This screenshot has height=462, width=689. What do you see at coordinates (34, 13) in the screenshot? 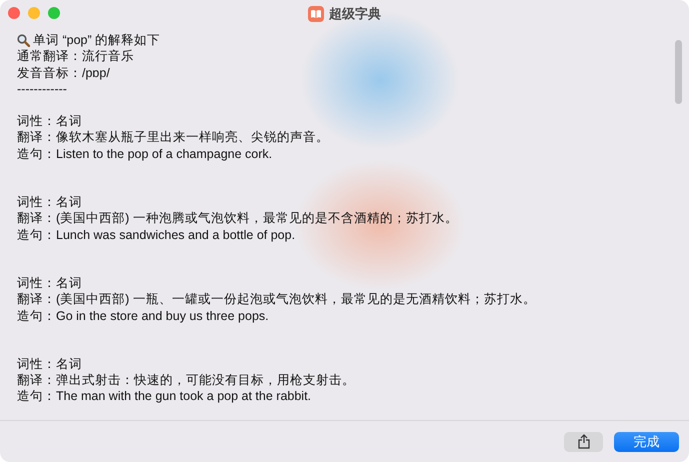
I see `minimize-button` at bounding box center [34, 13].